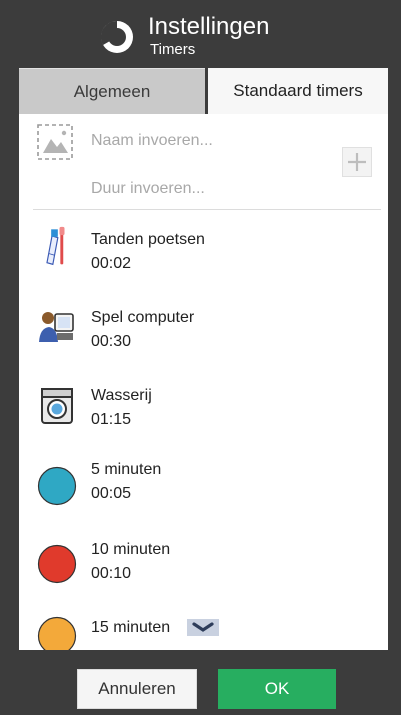 The width and height of the screenshot is (401, 715). I want to click on washing-machine-icon, so click(57, 406).